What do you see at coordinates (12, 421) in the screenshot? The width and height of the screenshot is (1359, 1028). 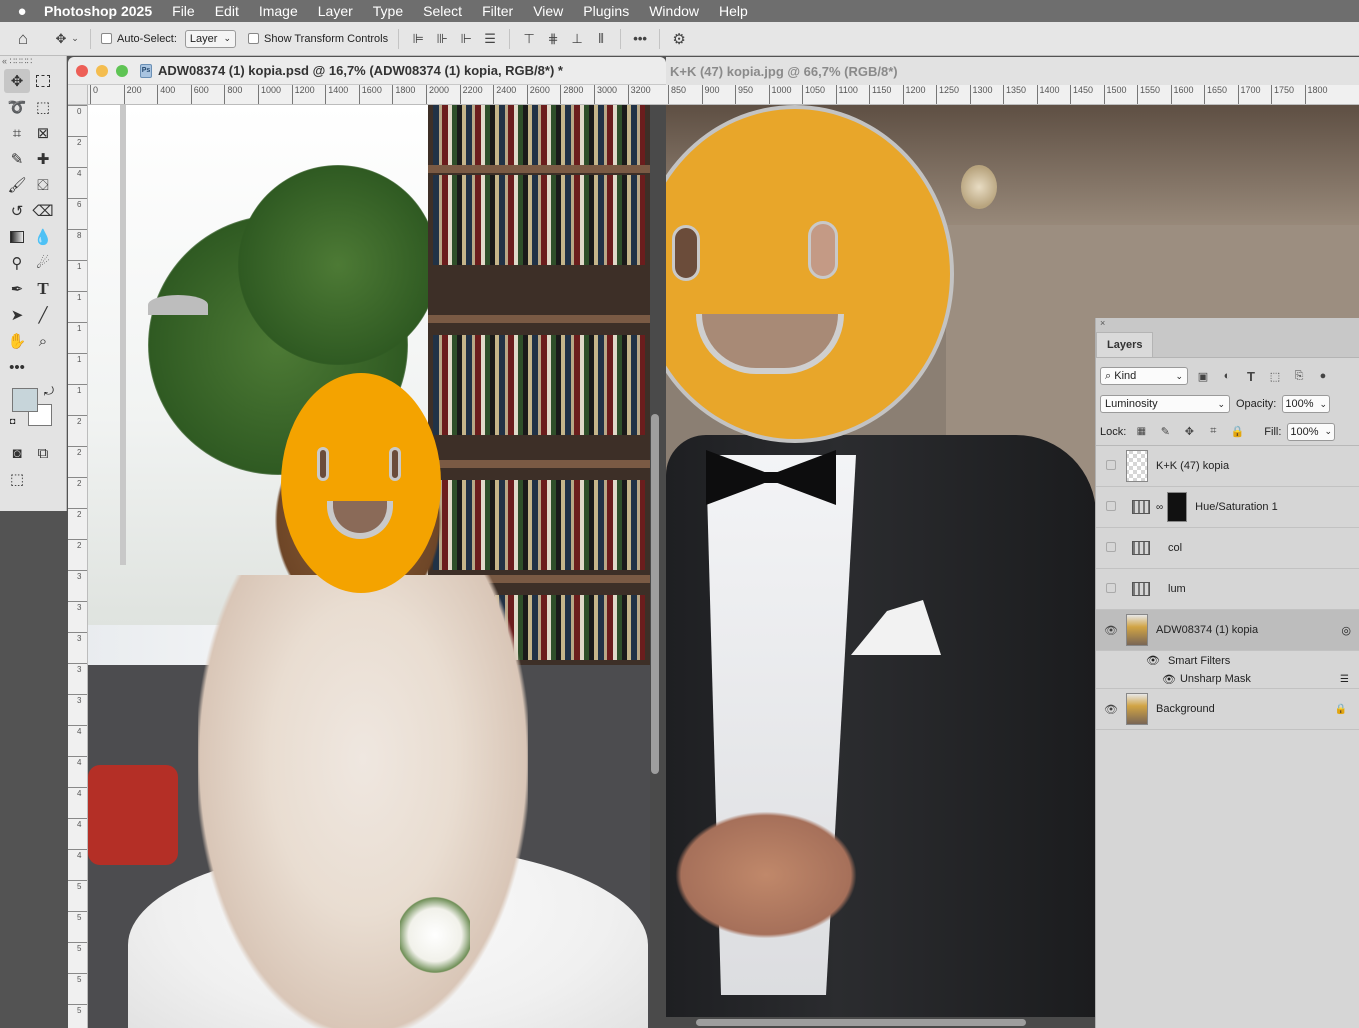 I see `default-colors-icon: ◘` at bounding box center [12, 421].